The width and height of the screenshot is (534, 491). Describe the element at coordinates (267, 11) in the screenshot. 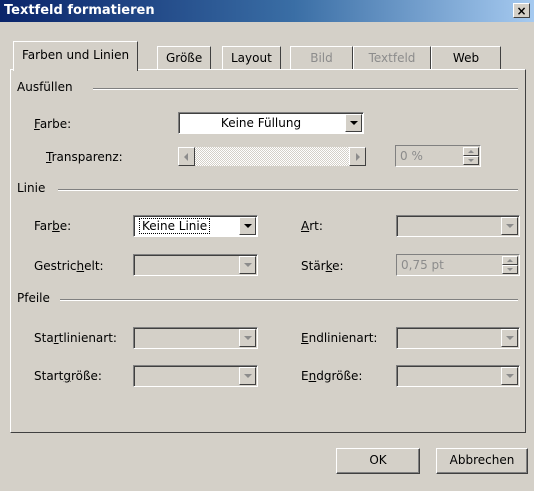

I see `title-bar: Textfeld formatieren ×` at that location.